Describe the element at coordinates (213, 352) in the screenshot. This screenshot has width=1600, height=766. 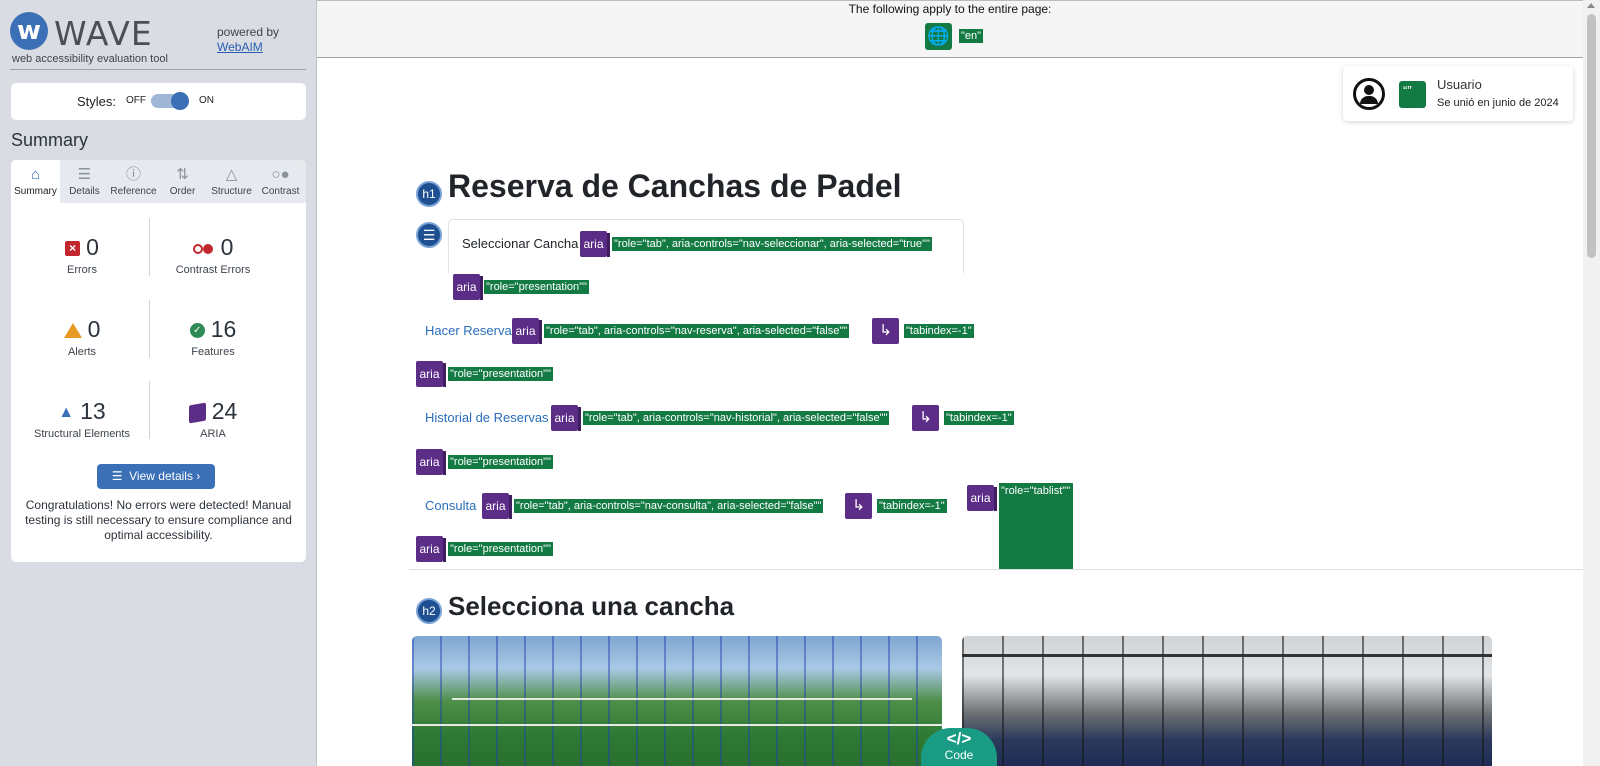
I see `features-label: Features` at that location.